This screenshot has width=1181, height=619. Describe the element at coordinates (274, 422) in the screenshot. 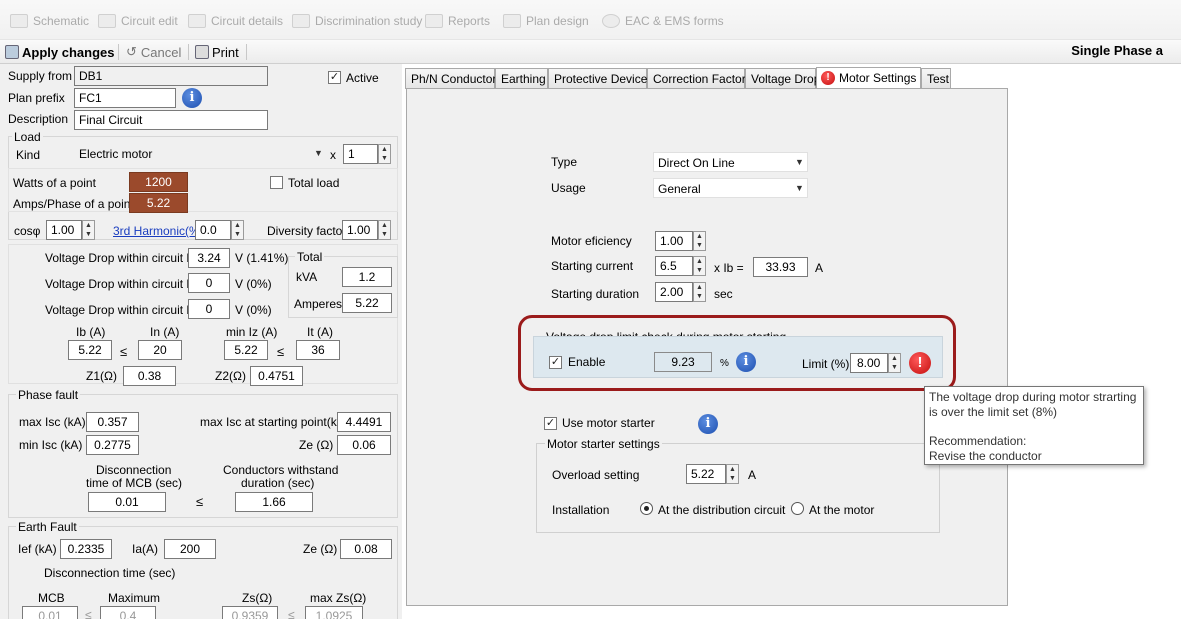

I see `max-isc-start-label: max Isc at starting point(kA)` at that location.